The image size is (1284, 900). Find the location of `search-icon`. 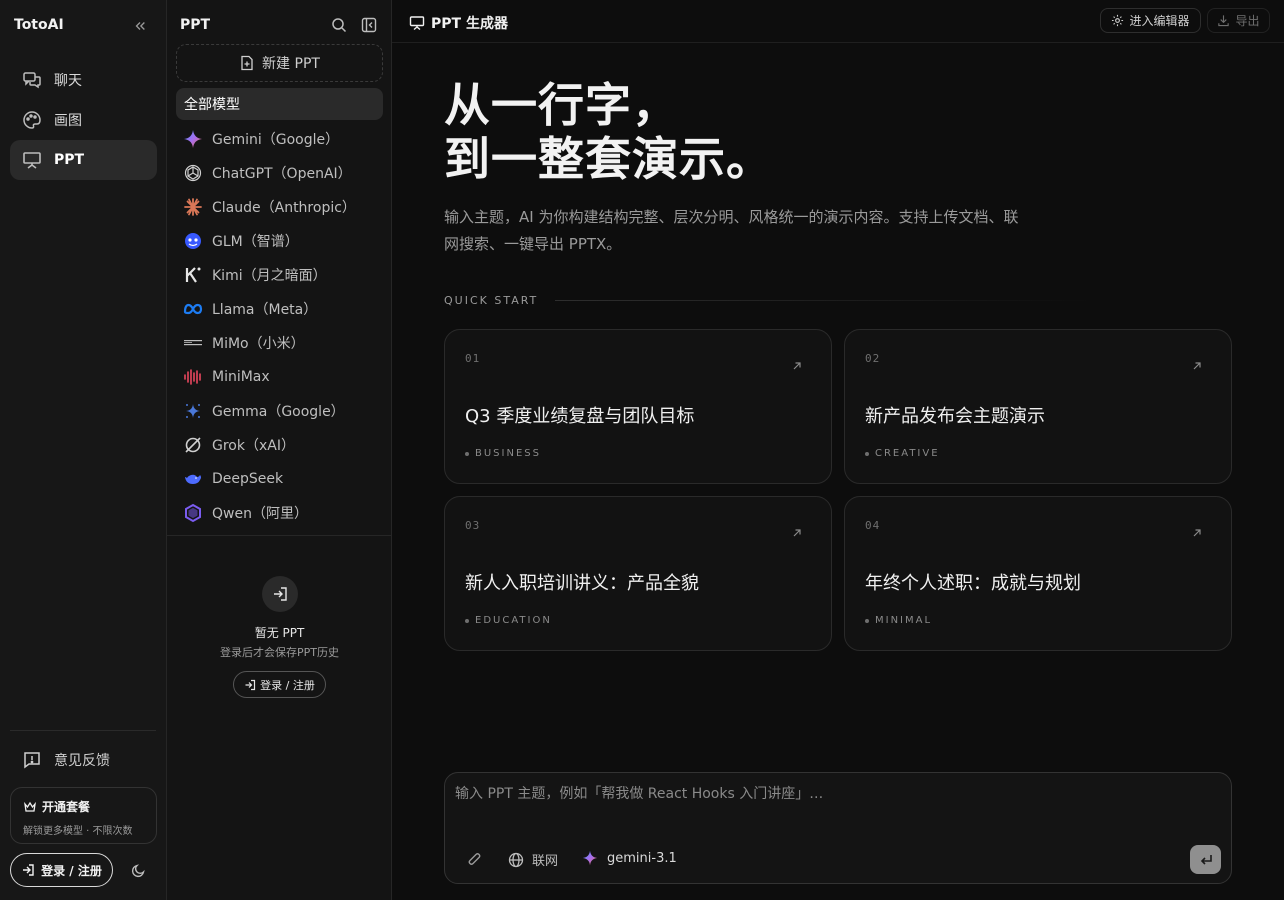

search-icon is located at coordinates (339, 25).